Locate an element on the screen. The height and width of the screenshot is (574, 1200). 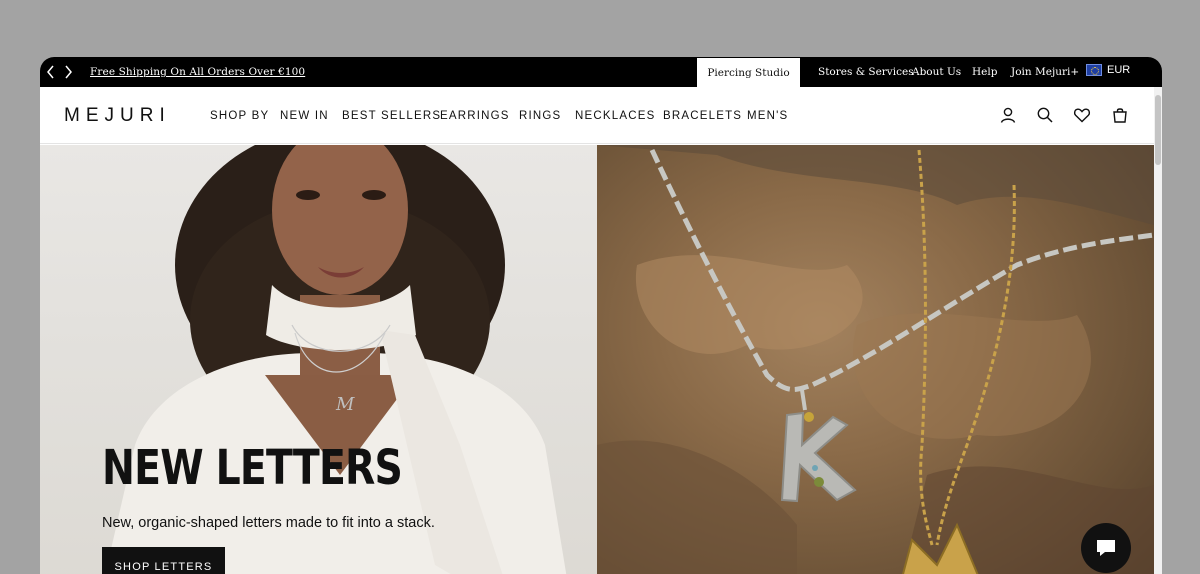
currency-selector: EUR is located at coordinates (1108, 70).